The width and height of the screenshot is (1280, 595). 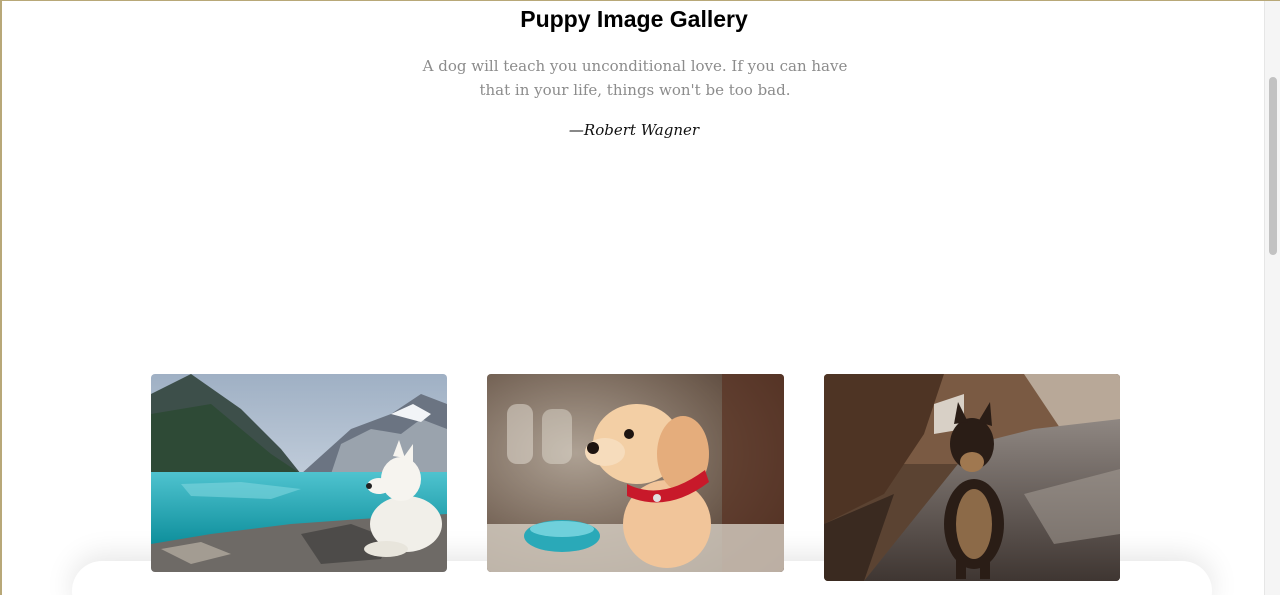 I want to click on shepherd-illustration, so click(x=972, y=477).